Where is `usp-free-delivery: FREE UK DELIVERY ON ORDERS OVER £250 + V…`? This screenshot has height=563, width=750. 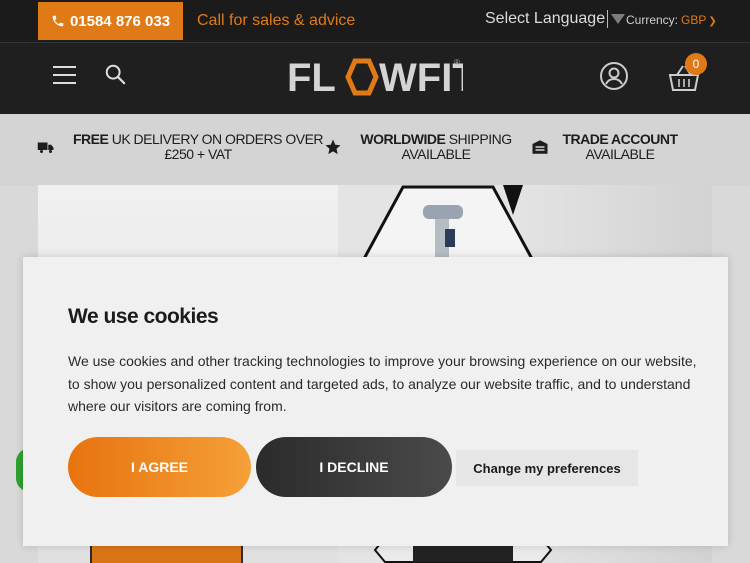
usp-free-delivery: FREE UK DELIVERY ON ORDERS OVER £250 + V… is located at coordinates (183, 147).